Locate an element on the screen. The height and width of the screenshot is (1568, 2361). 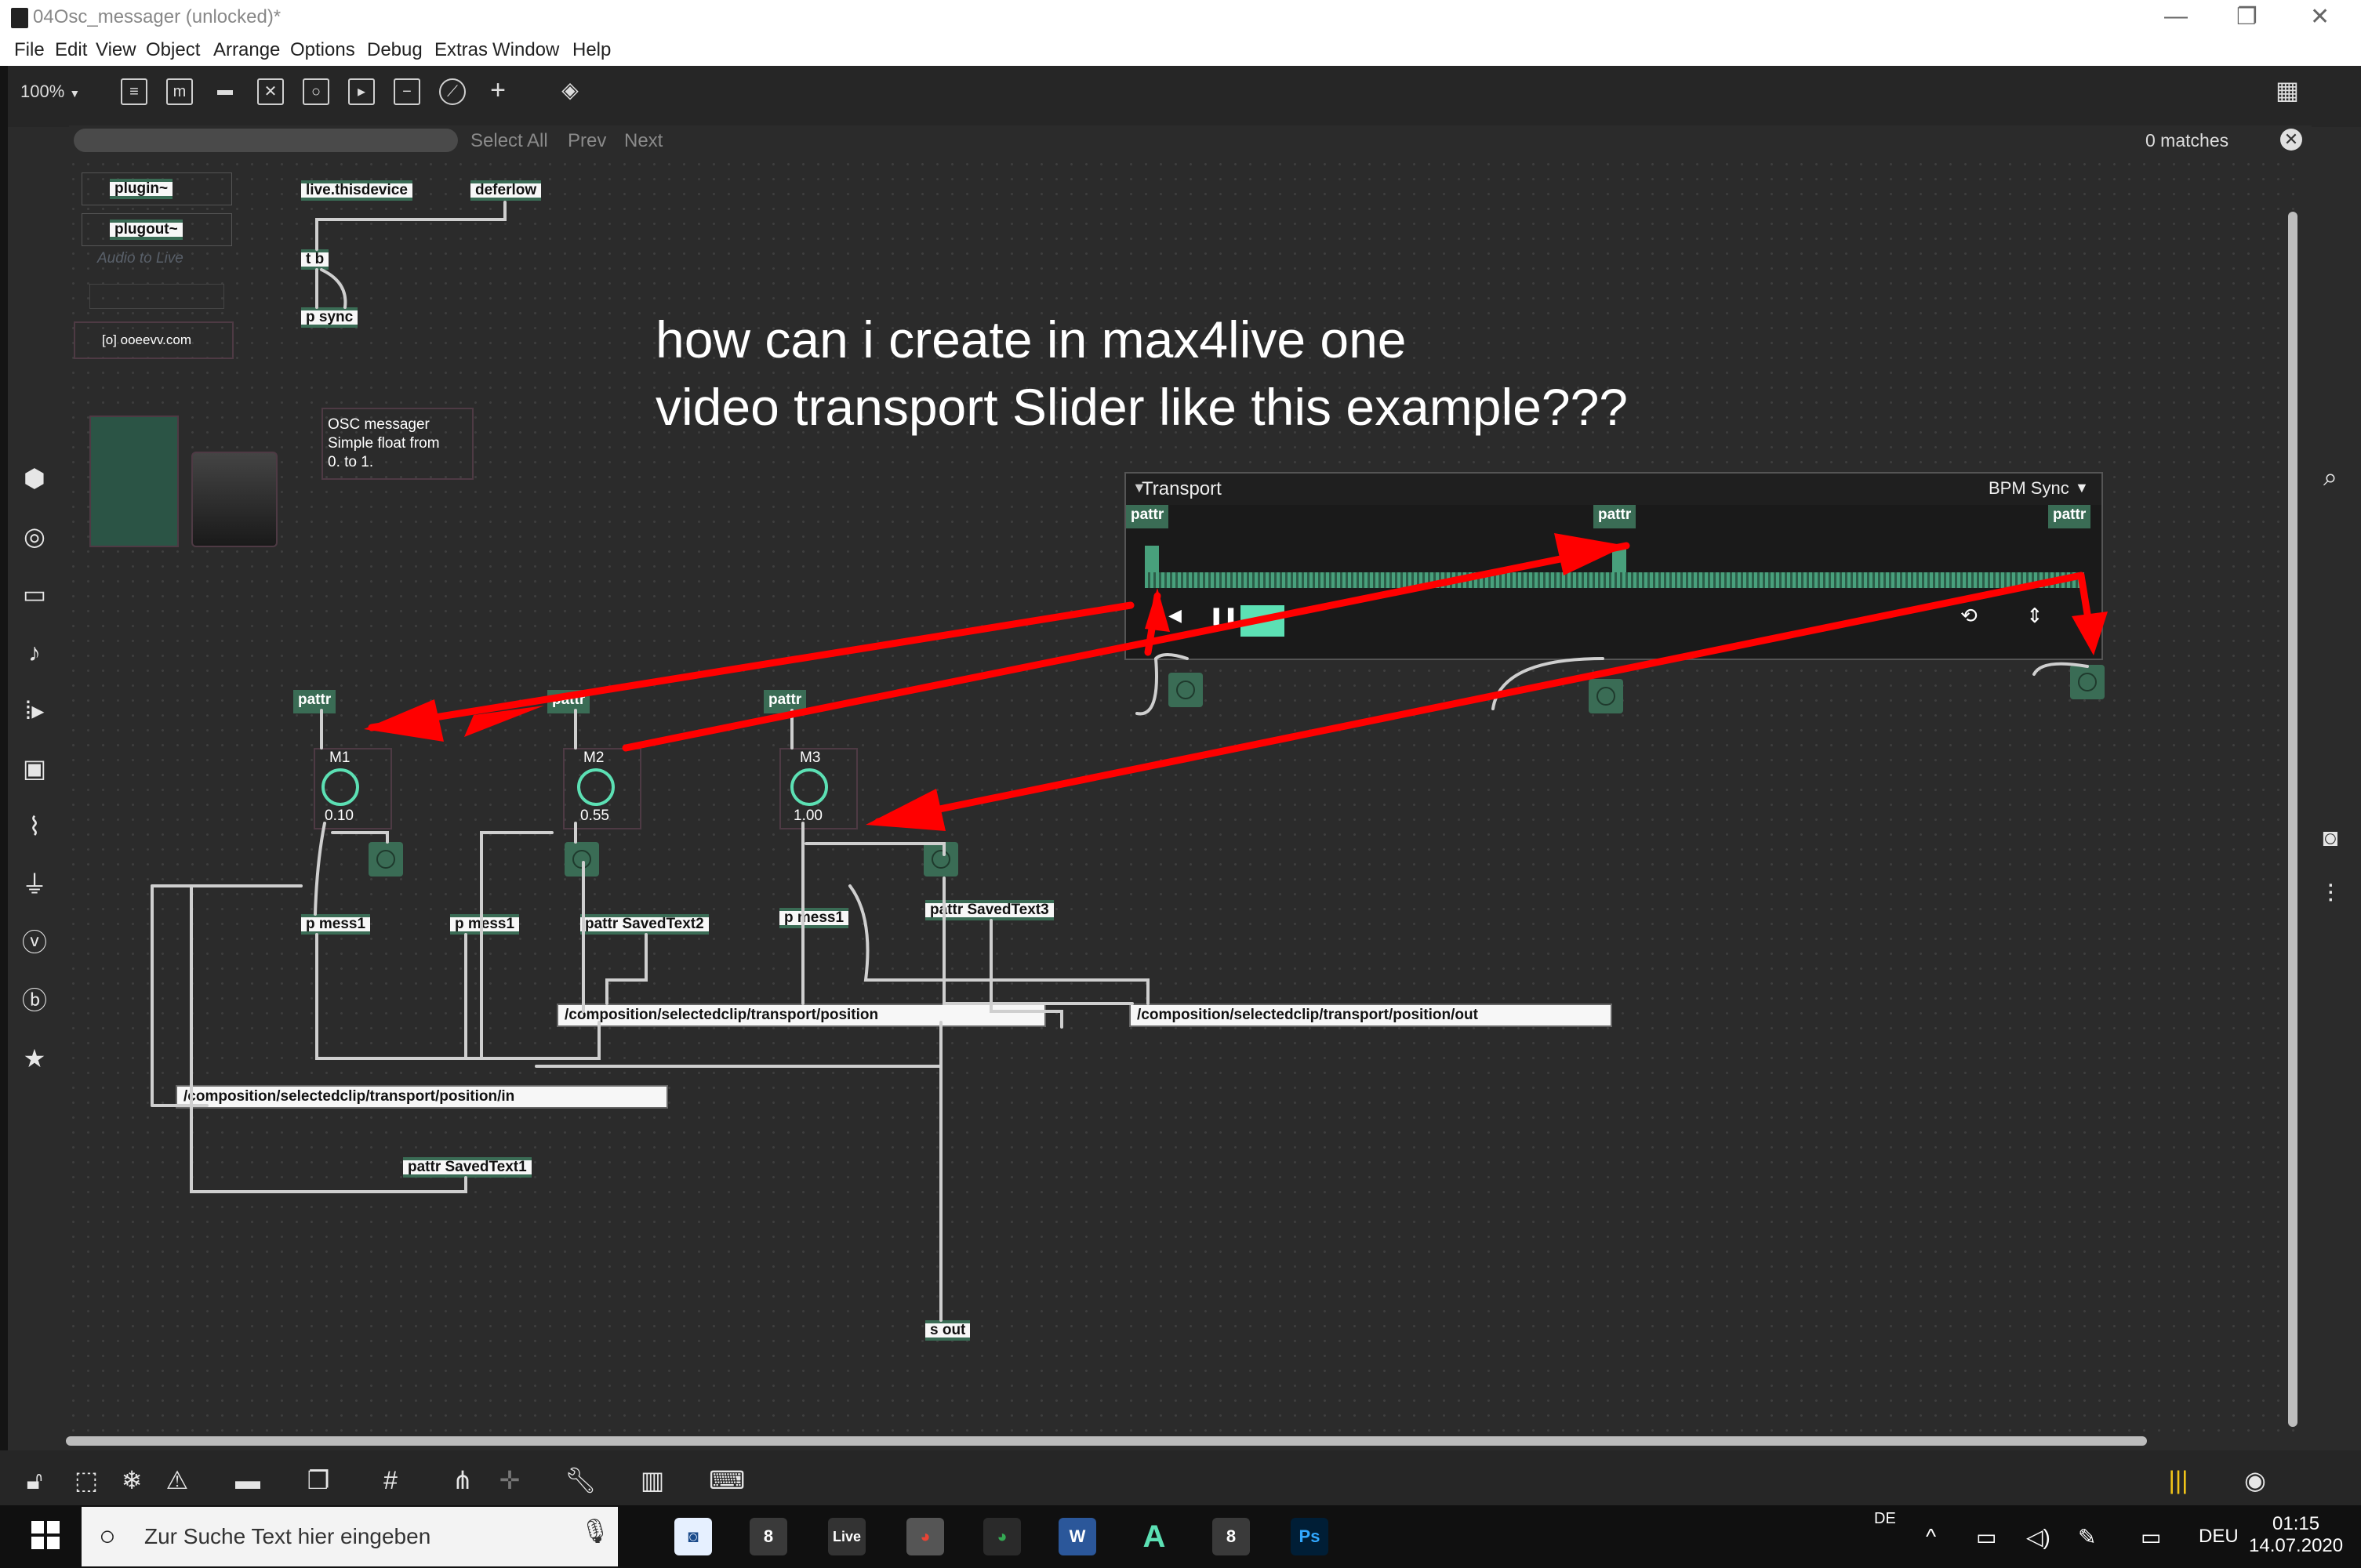
find-input is located at coordinates (266, 140).